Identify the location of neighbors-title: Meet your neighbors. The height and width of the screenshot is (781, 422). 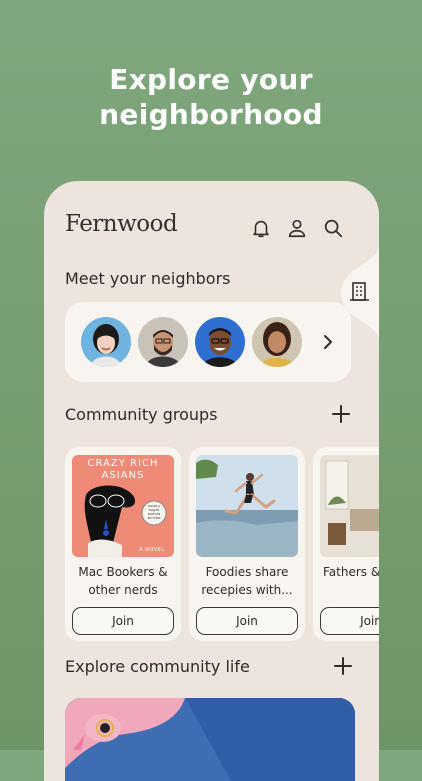
(148, 278).